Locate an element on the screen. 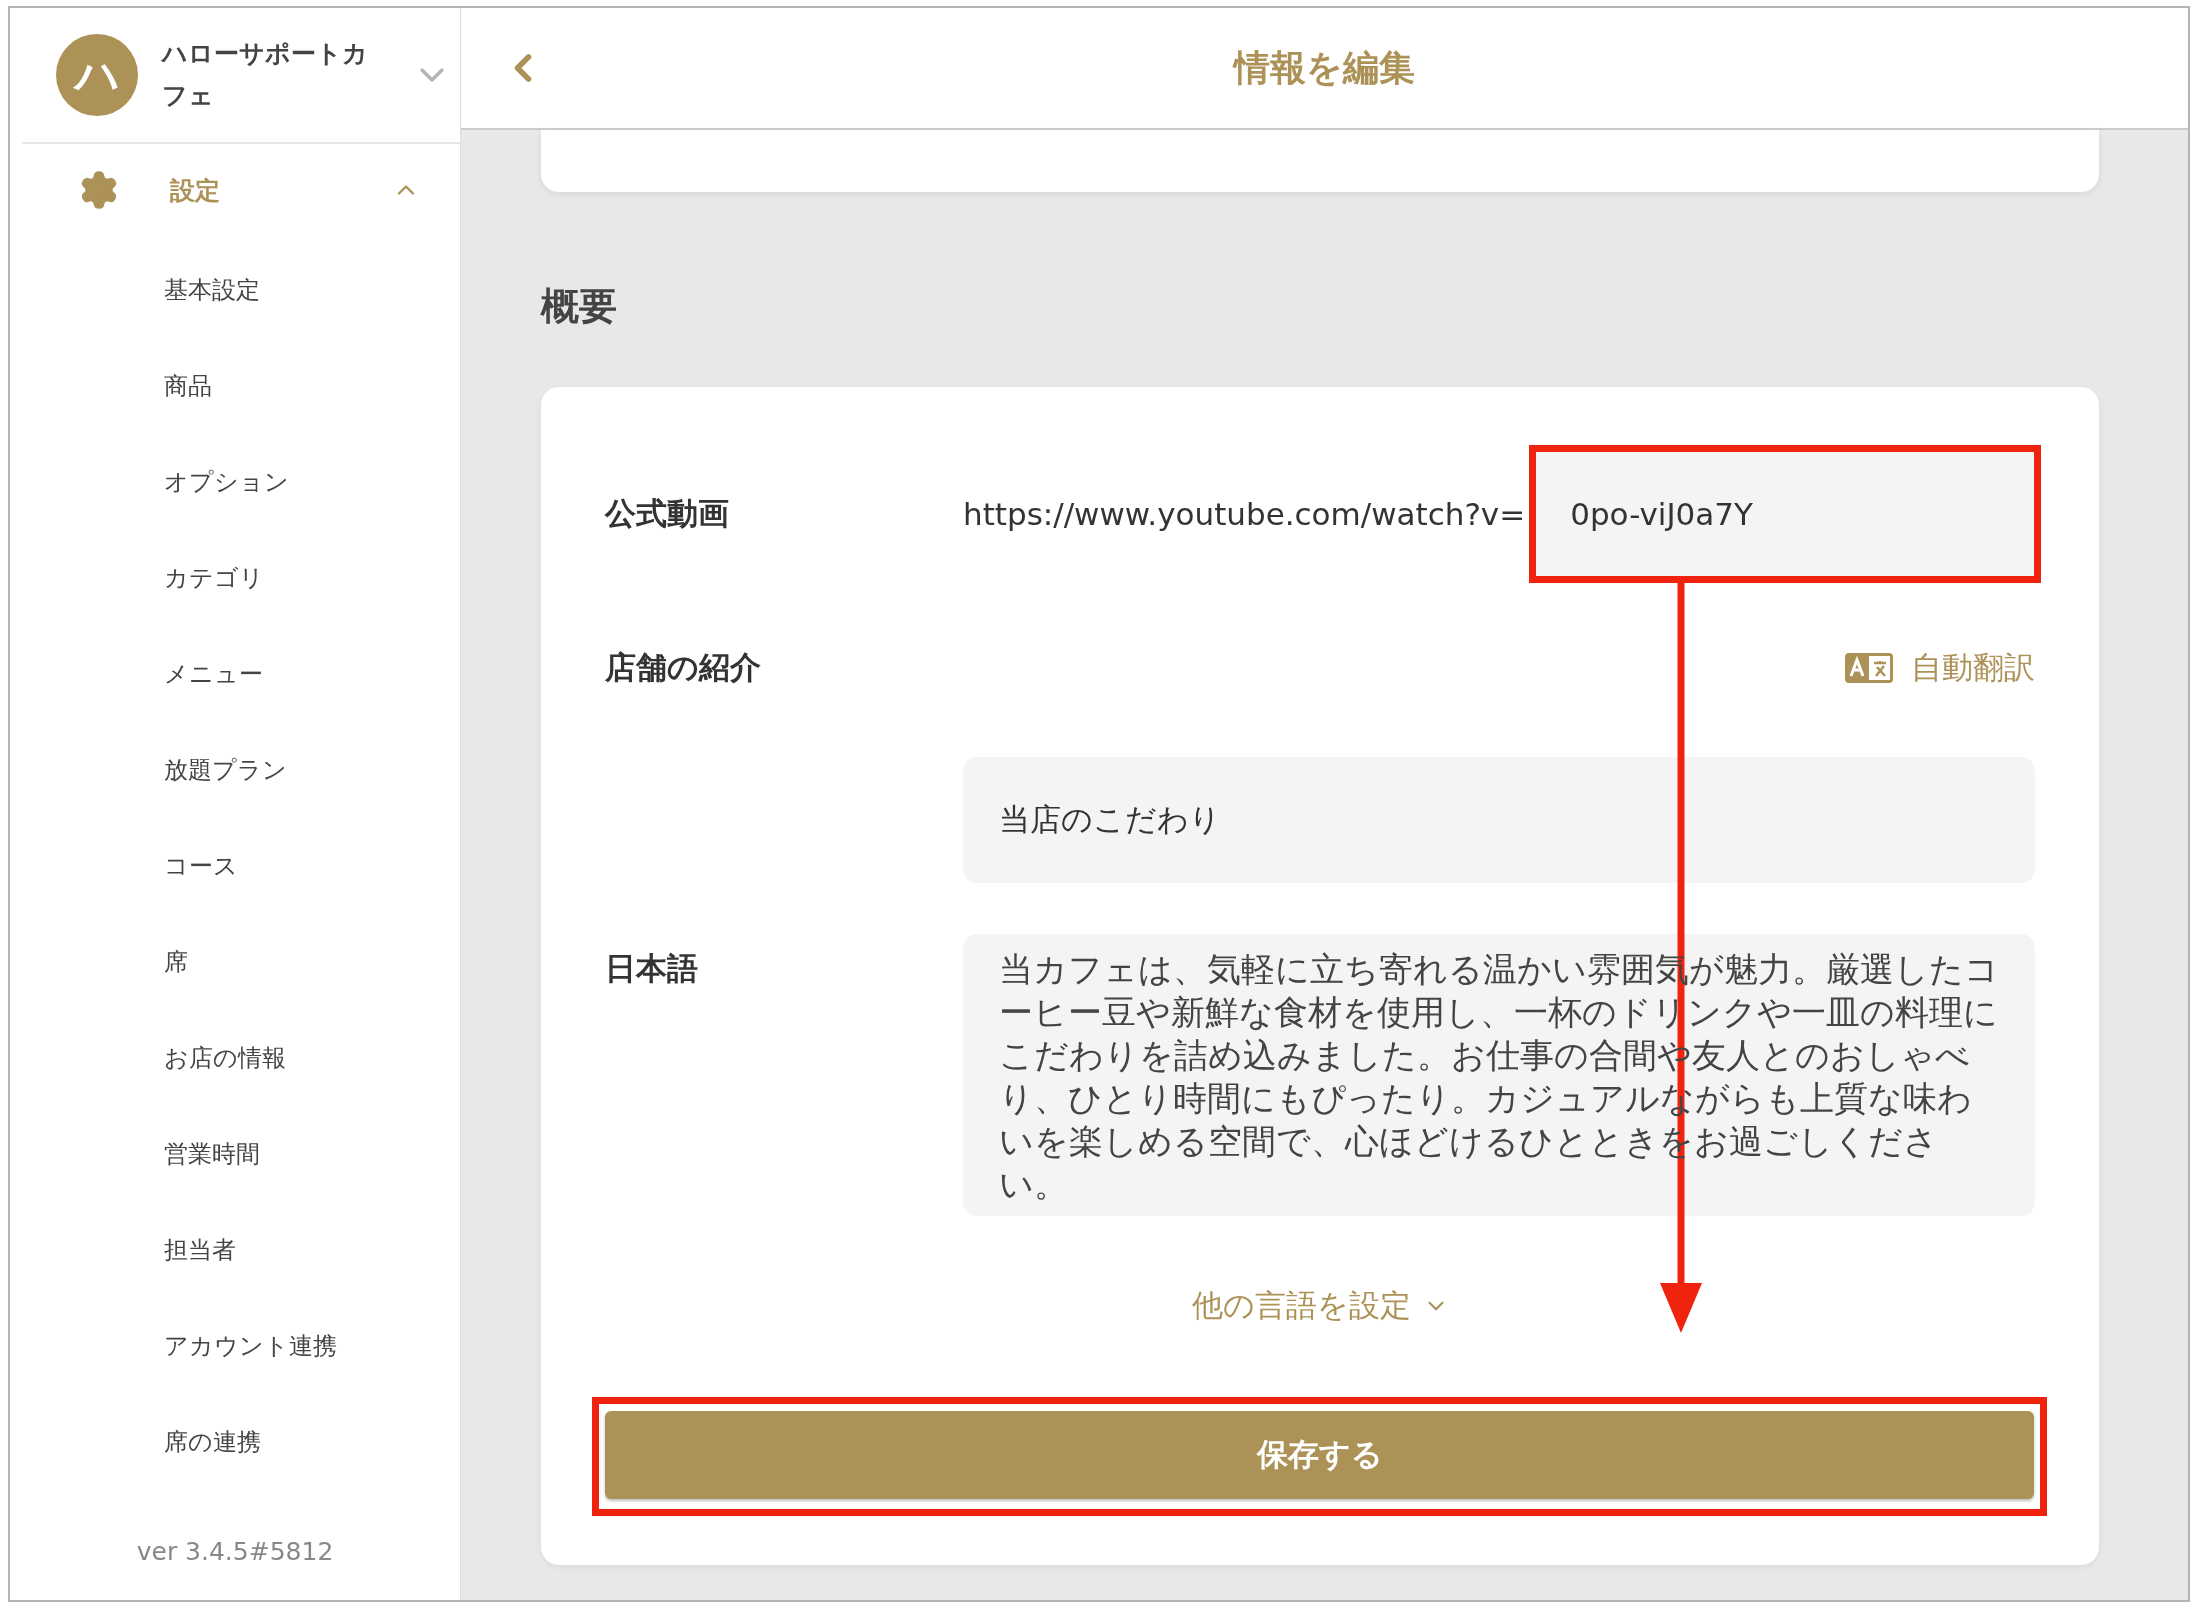  sidebar-item: 席 is located at coordinates (235, 962).